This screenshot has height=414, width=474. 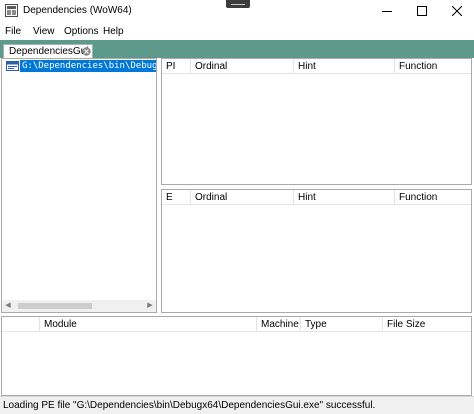 I want to click on tab-label: DependenciesGui, so click(x=49, y=51).